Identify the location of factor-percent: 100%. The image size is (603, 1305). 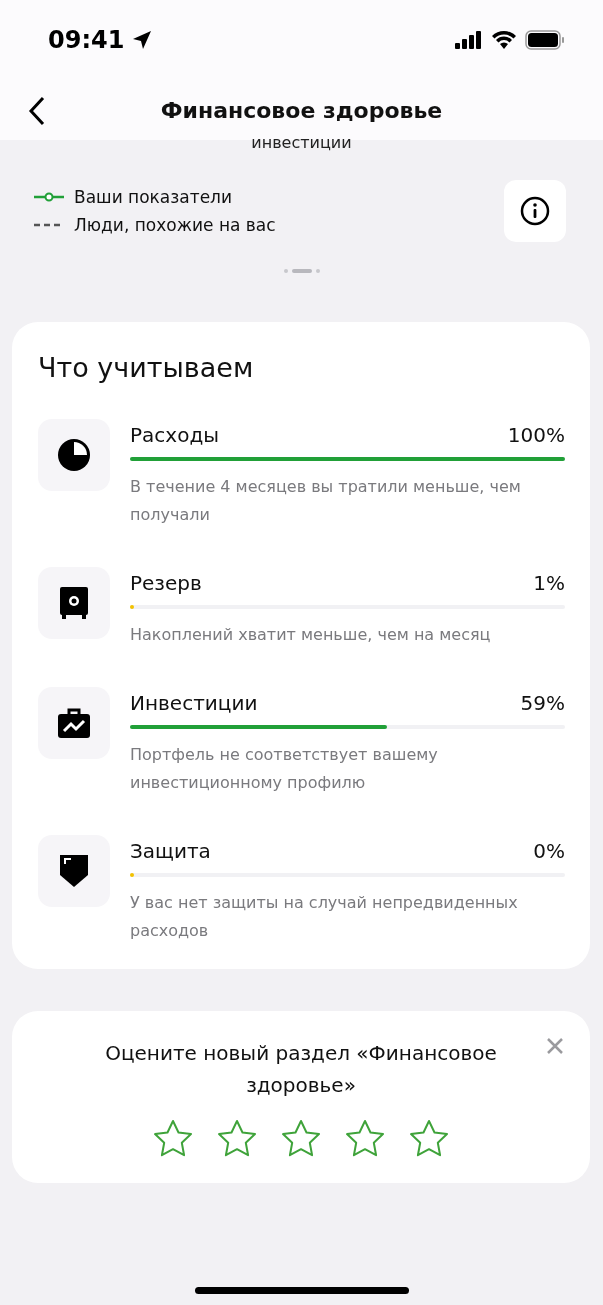
(536, 435).